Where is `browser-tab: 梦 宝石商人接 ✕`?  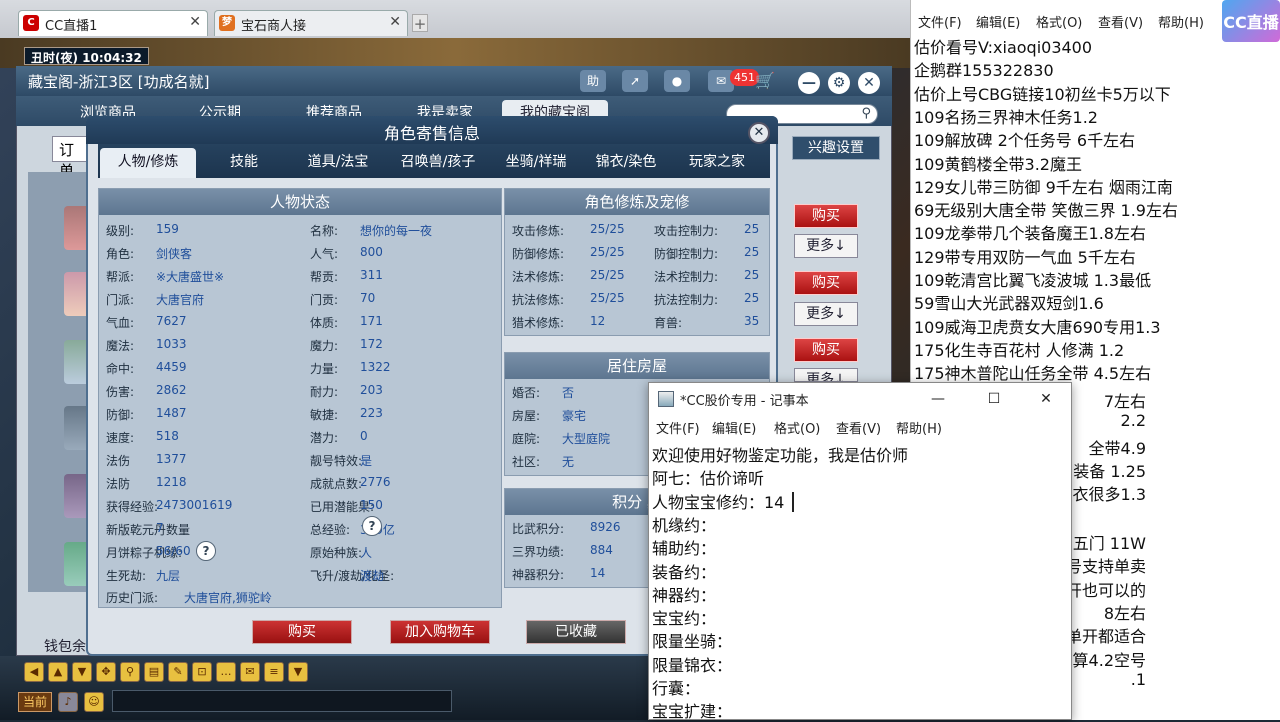 browser-tab: 梦 宝石商人接 ✕ is located at coordinates (311, 23).